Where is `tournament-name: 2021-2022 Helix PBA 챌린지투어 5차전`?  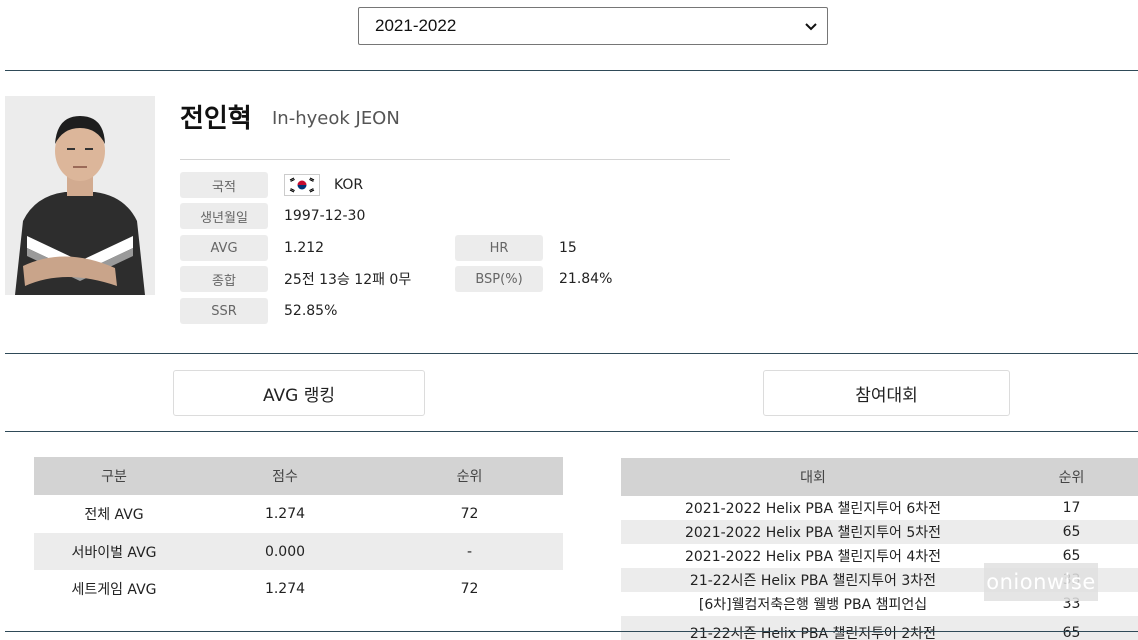
tournament-name: 2021-2022 Helix PBA 챌린지투어 5차전 is located at coordinates (812, 533).